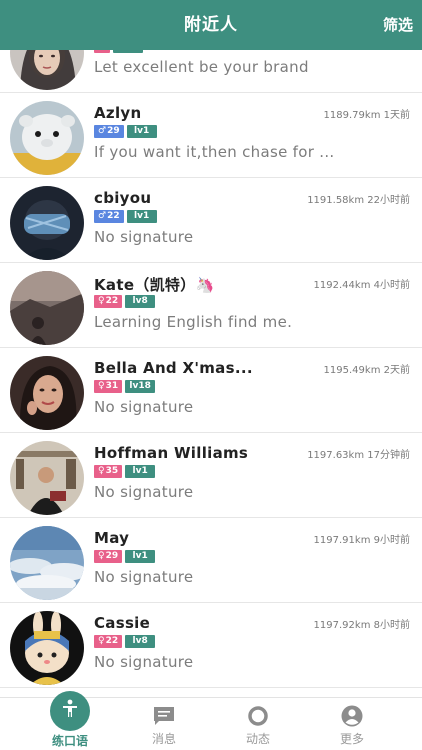 The image size is (422, 750). What do you see at coordinates (336, 200) in the screenshot?
I see `distance: 1191.58km` at bounding box center [336, 200].